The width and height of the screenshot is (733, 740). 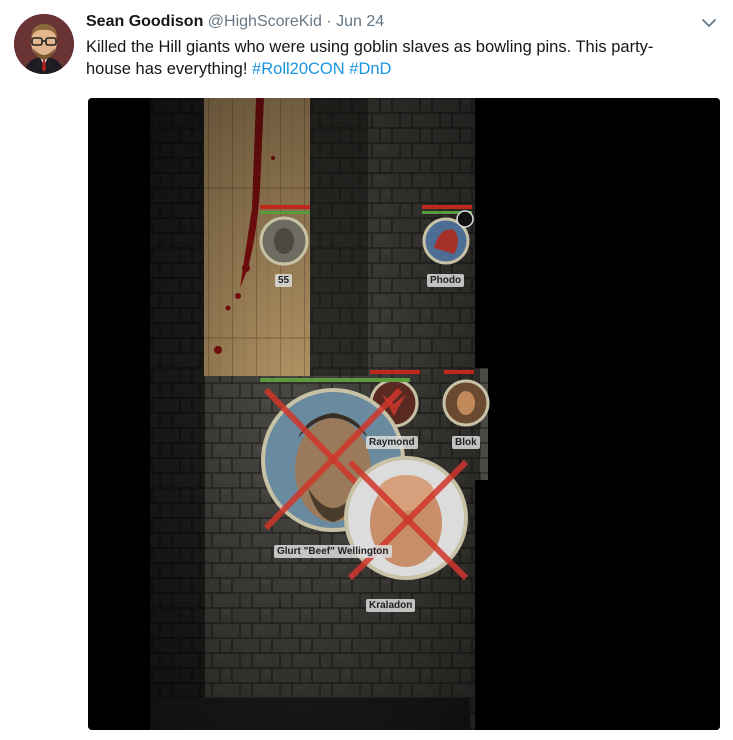 I want to click on avatar, so click(x=44, y=44).